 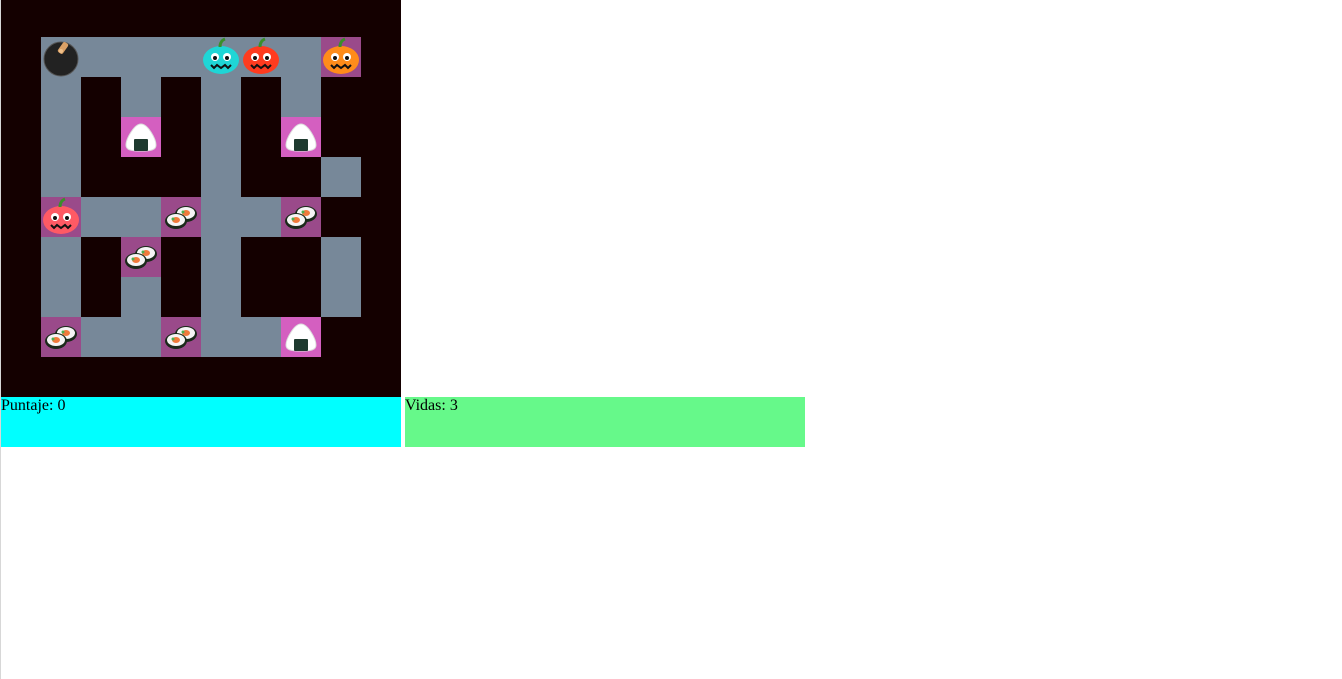 What do you see at coordinates (425, 405) in the screenshot?
I see `lives-label: Vidas:` at bounding box center [425, 405].